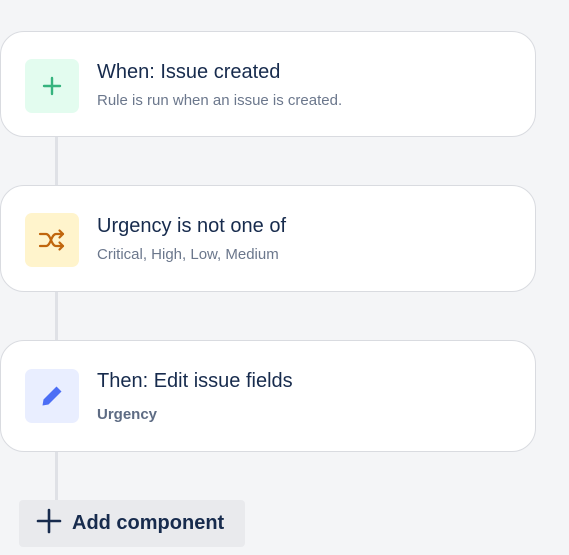  What do you see at coordinates (52, 396) in the screenshot?
I see `pencil-icon` at bounding box center [52, 396].